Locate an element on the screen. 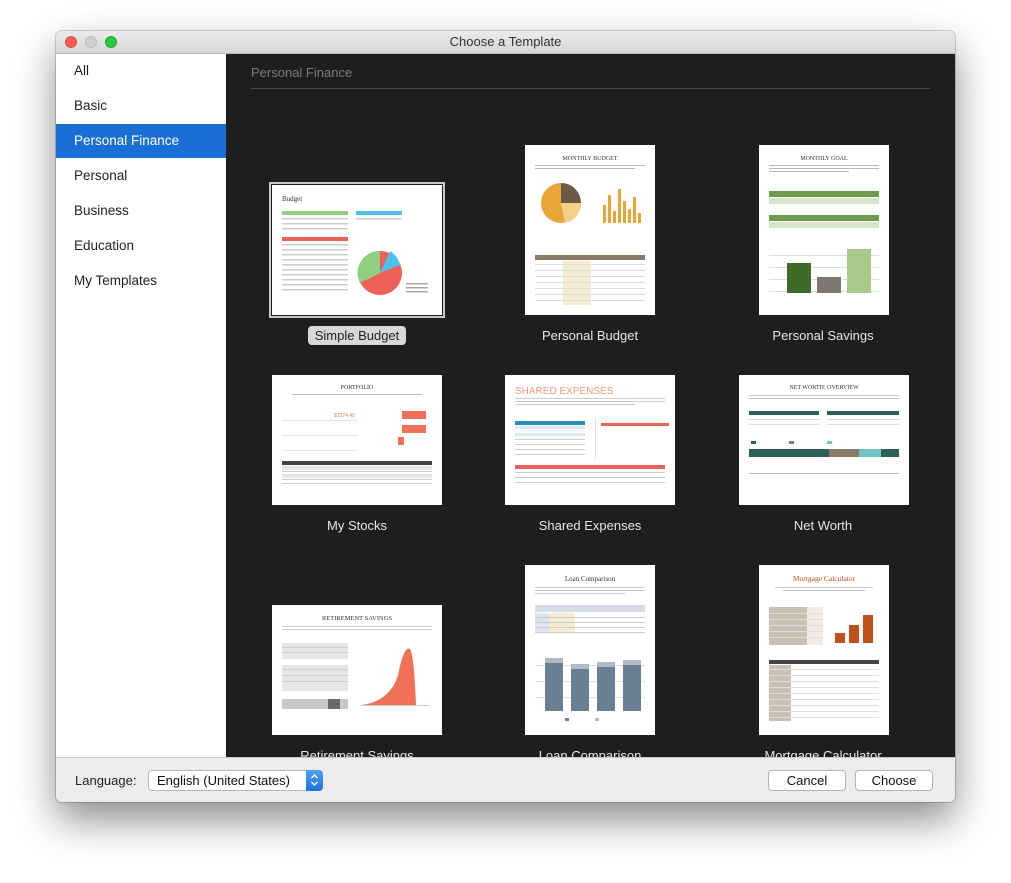  language-value: English (United States) is located at coordinates (223, 780).